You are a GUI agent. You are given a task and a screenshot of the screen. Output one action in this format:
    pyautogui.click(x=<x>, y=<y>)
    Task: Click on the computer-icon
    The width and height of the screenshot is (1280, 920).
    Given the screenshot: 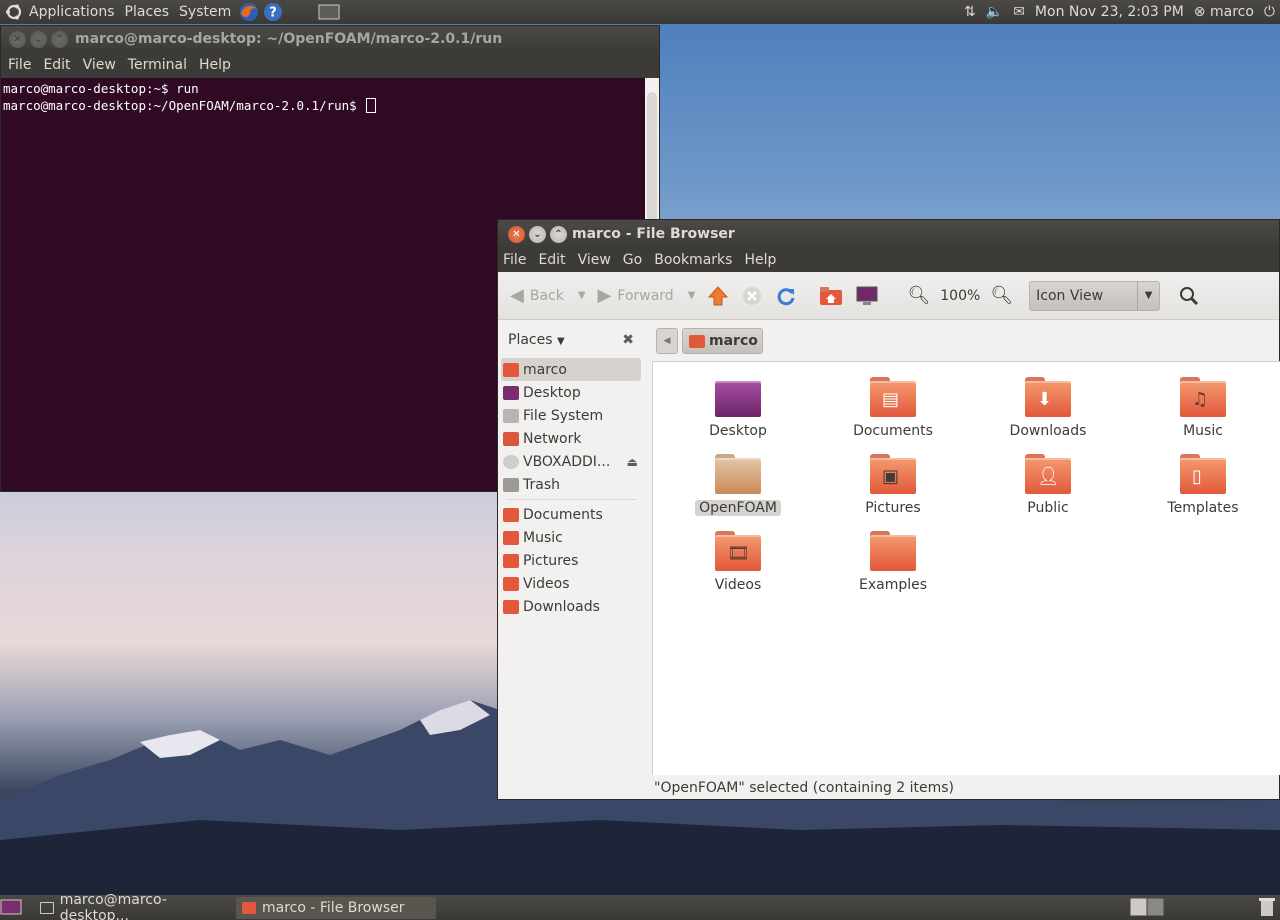 What is the action you would take?
    pyautogui.click(x=867, y=295)
    